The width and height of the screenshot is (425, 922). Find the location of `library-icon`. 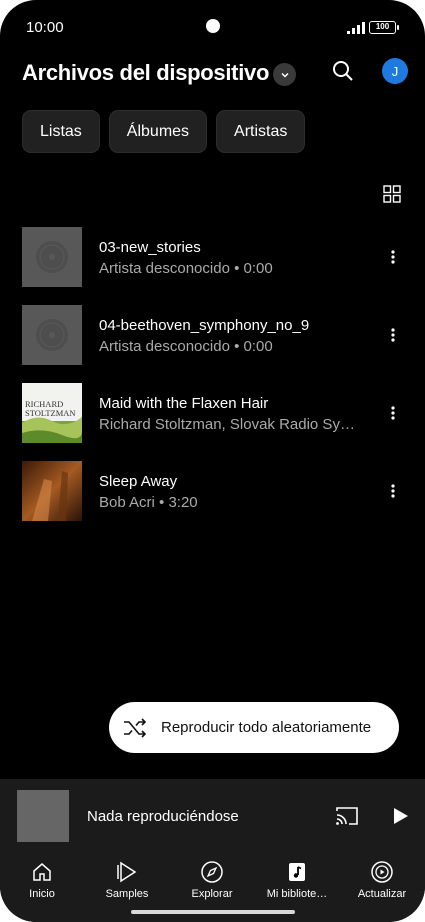

library-icon is located at coordinates (297, 872).